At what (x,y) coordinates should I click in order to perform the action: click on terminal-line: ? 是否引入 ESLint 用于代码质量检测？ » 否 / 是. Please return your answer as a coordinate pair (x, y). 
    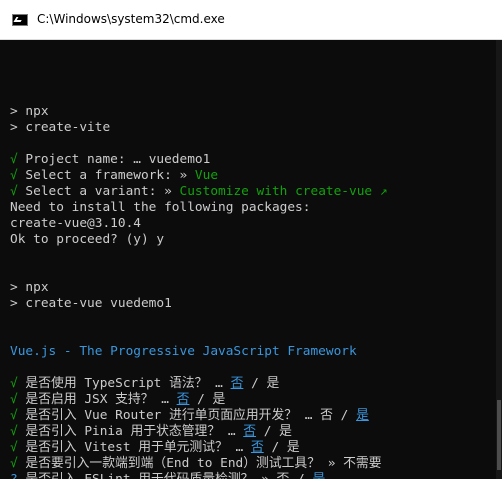
    Looking at the image, I should click on (167, 475).